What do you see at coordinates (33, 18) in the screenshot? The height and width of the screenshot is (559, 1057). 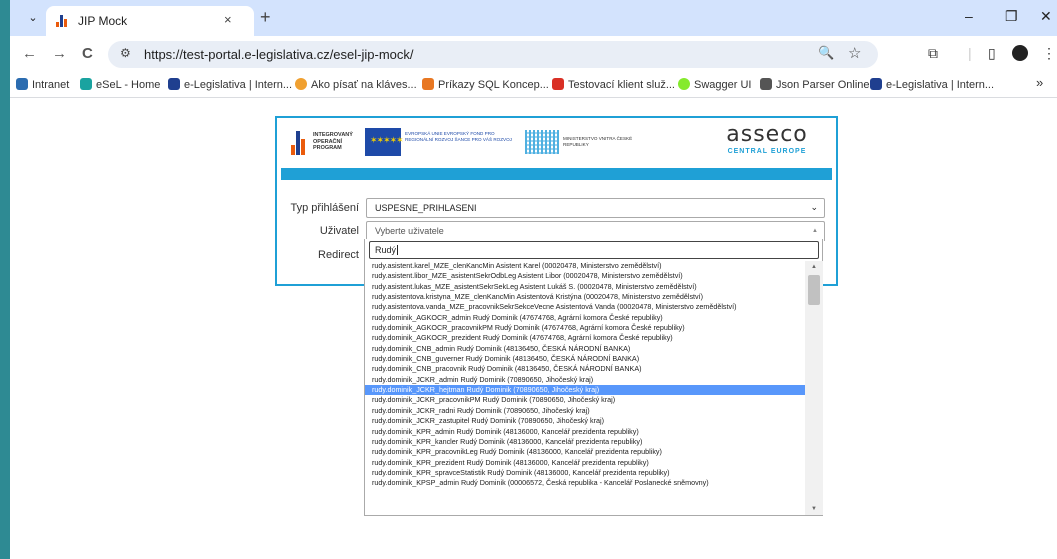 I see `tab-search-chevron-icon: ⌄` at bounding box center [33, 18].